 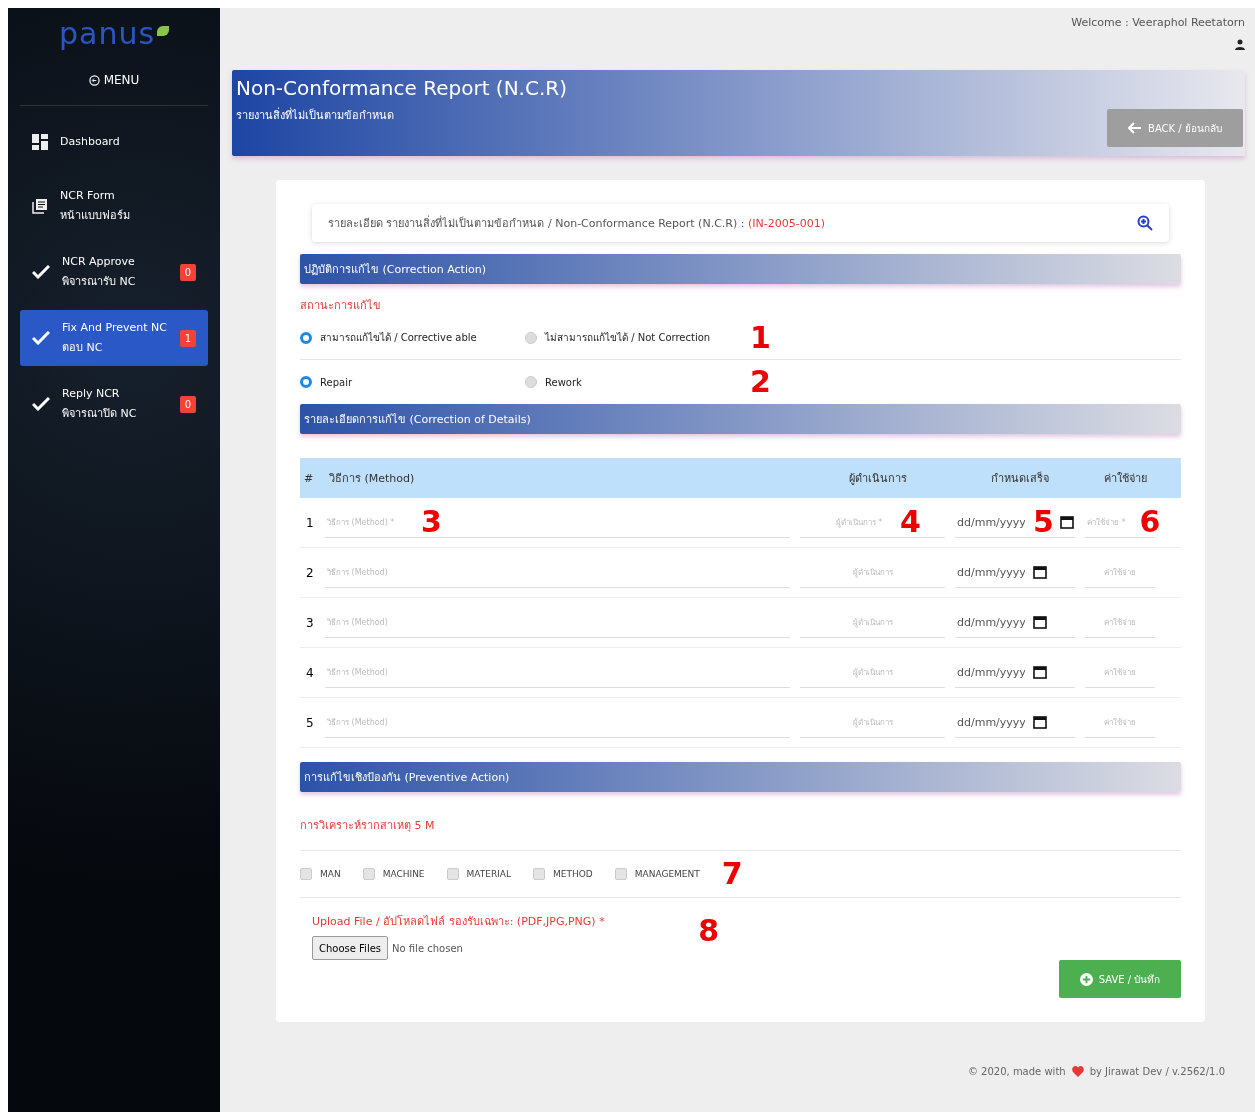 What do you see at coordinates (40, 206) in the screenshot?
I see `document-icon` at bounding box center [40, 206].